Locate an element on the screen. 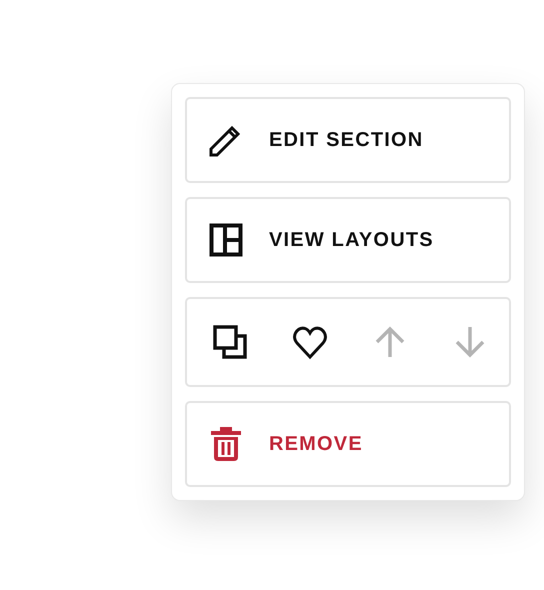  menu-item: REMOVE is located at coordinates (348, 444).